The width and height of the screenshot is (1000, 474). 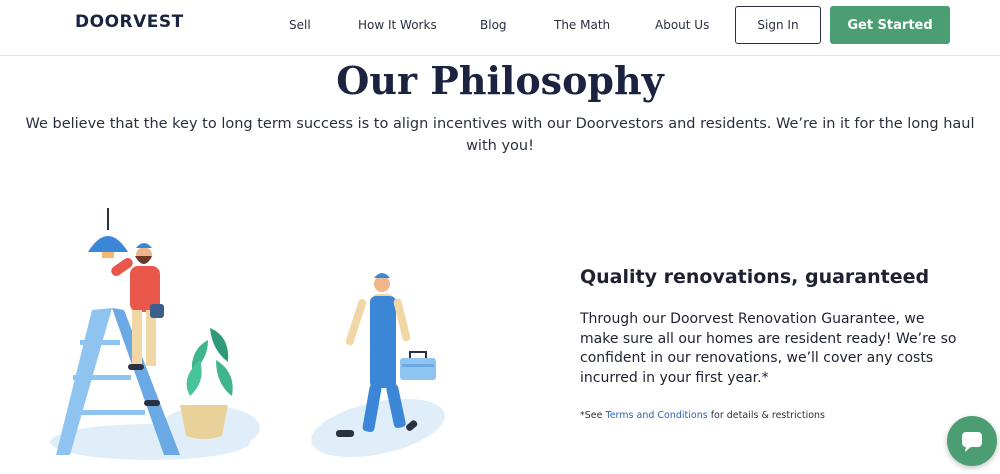 What do you see at coordinates (755, 277) in the screenshot?
I see `feature-title: Quality renovations, guaranteed` at bounding box center [755, 277].